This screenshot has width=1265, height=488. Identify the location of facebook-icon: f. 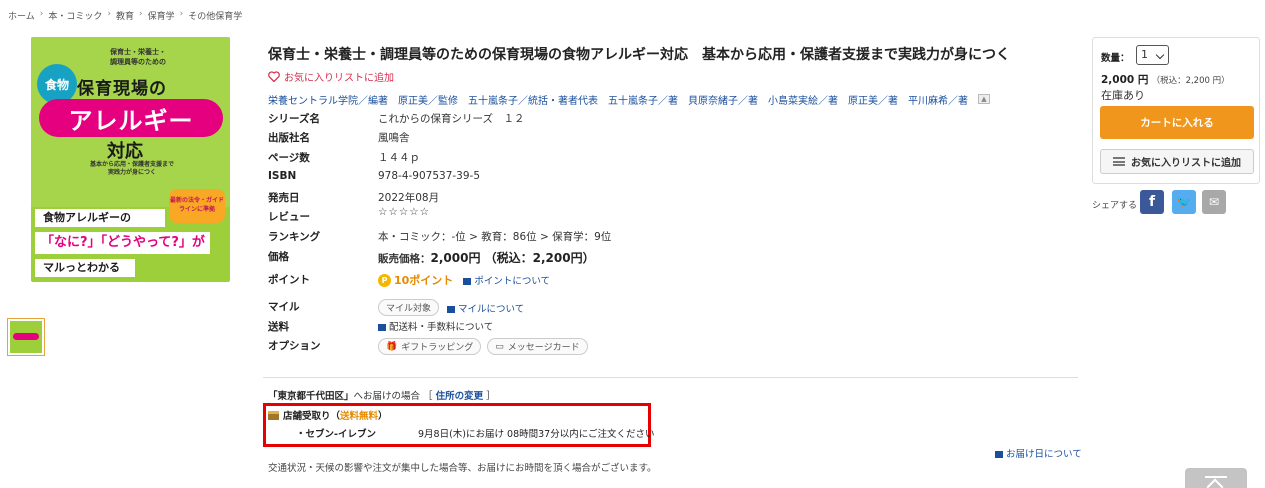
(1152, 202).